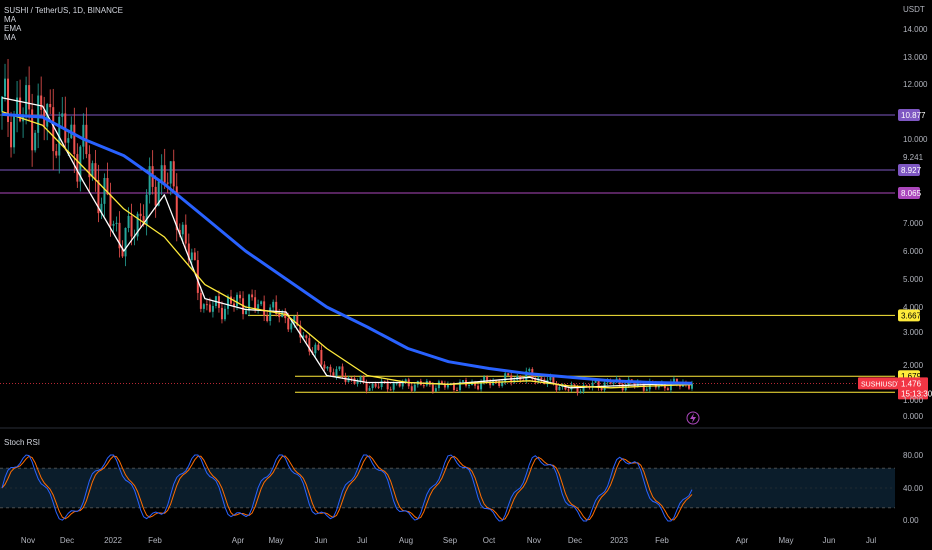  I want to click on symbol-title: SUSHI / TetherUS, 1D, BINANCE, so click(63, 10).